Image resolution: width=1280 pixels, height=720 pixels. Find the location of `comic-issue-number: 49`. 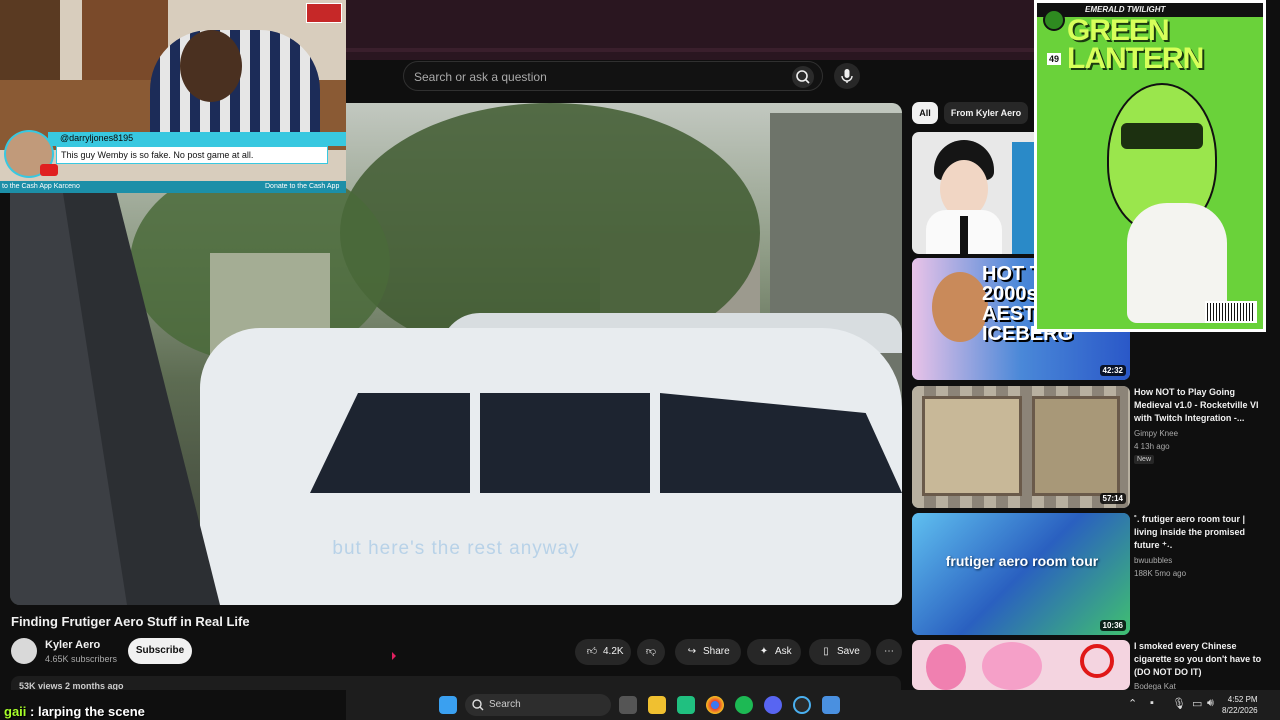

comic-issue-number: 49 is located at coordinates (1054, 59).